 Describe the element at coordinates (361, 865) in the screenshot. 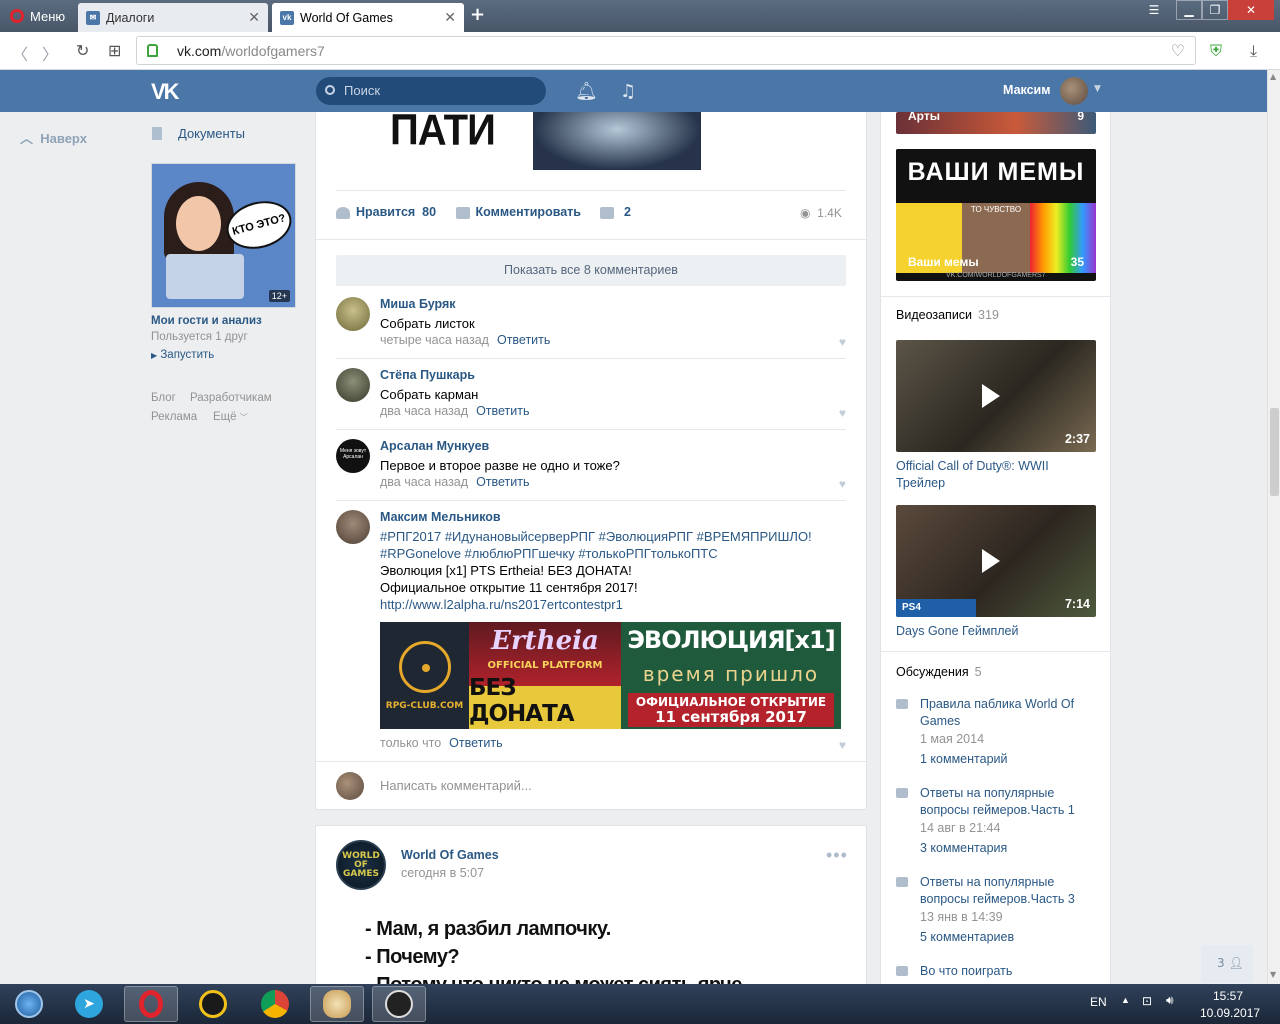

I see `group-avatar: WORLD OF GAMES` at that location.